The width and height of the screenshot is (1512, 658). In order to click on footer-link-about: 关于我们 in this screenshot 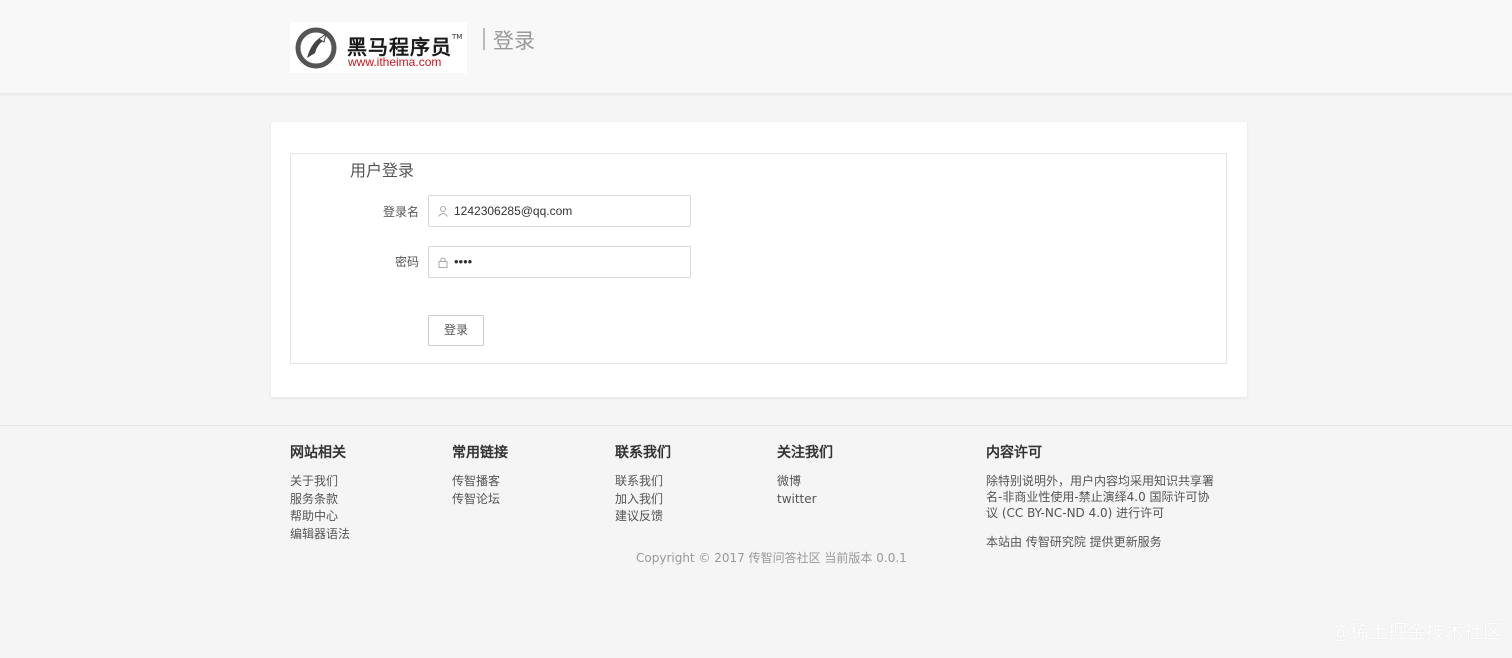, I will do `click(320, 482)`.